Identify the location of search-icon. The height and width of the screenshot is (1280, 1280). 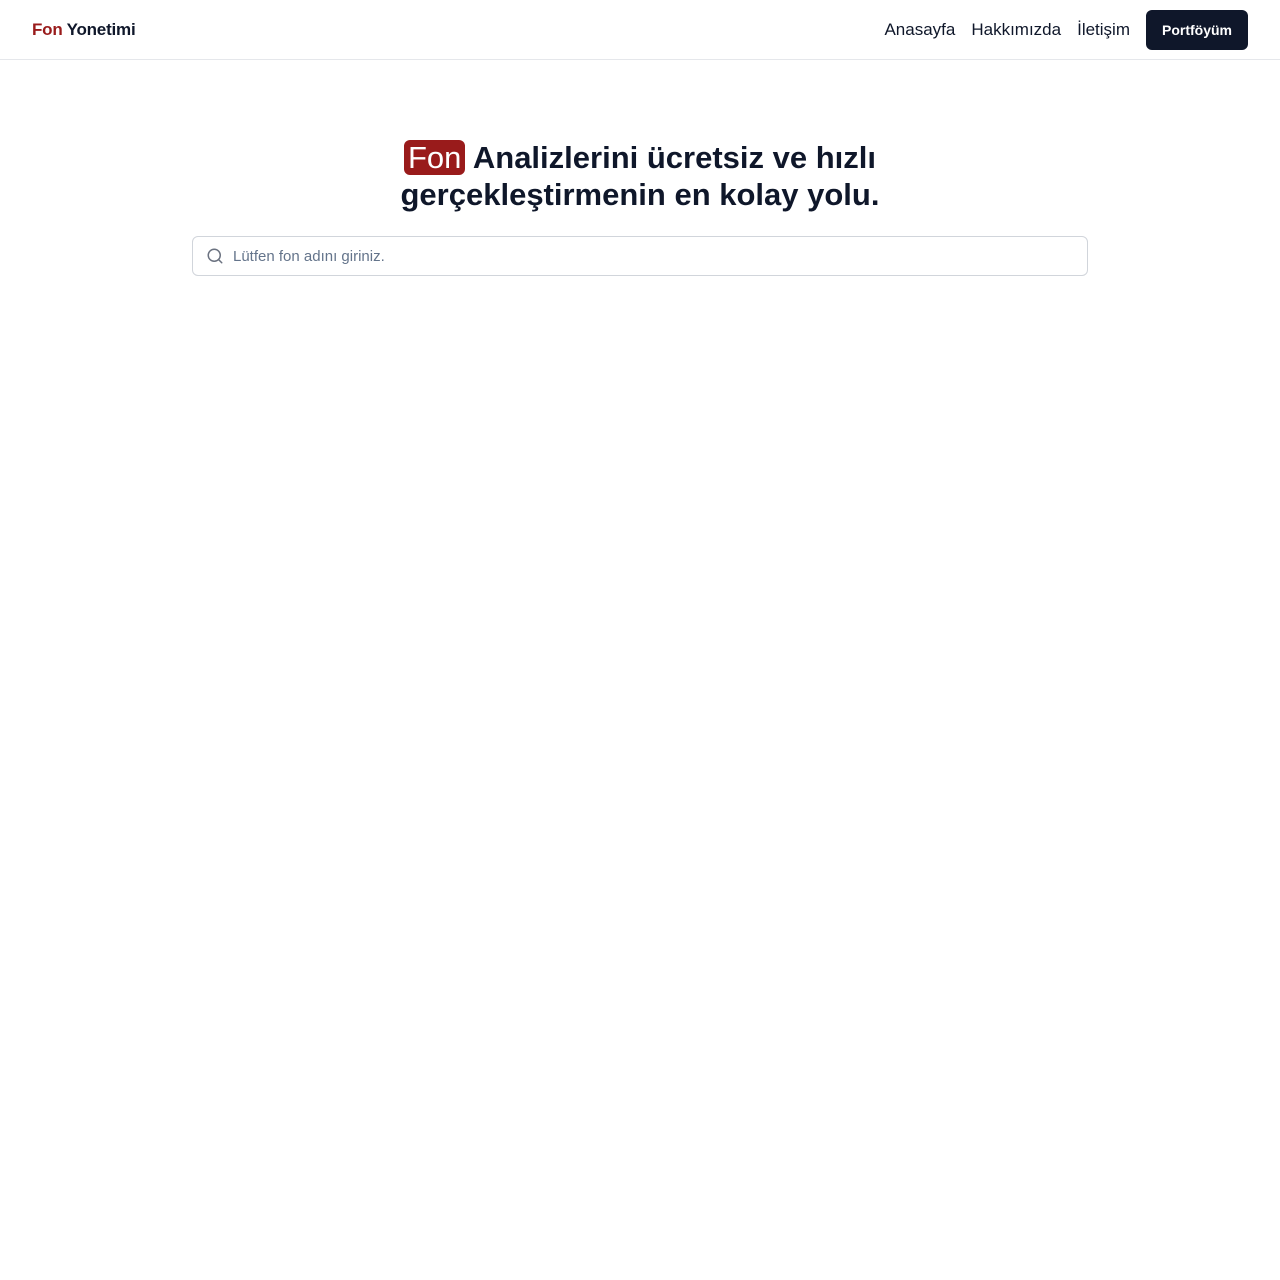
(215, 256).